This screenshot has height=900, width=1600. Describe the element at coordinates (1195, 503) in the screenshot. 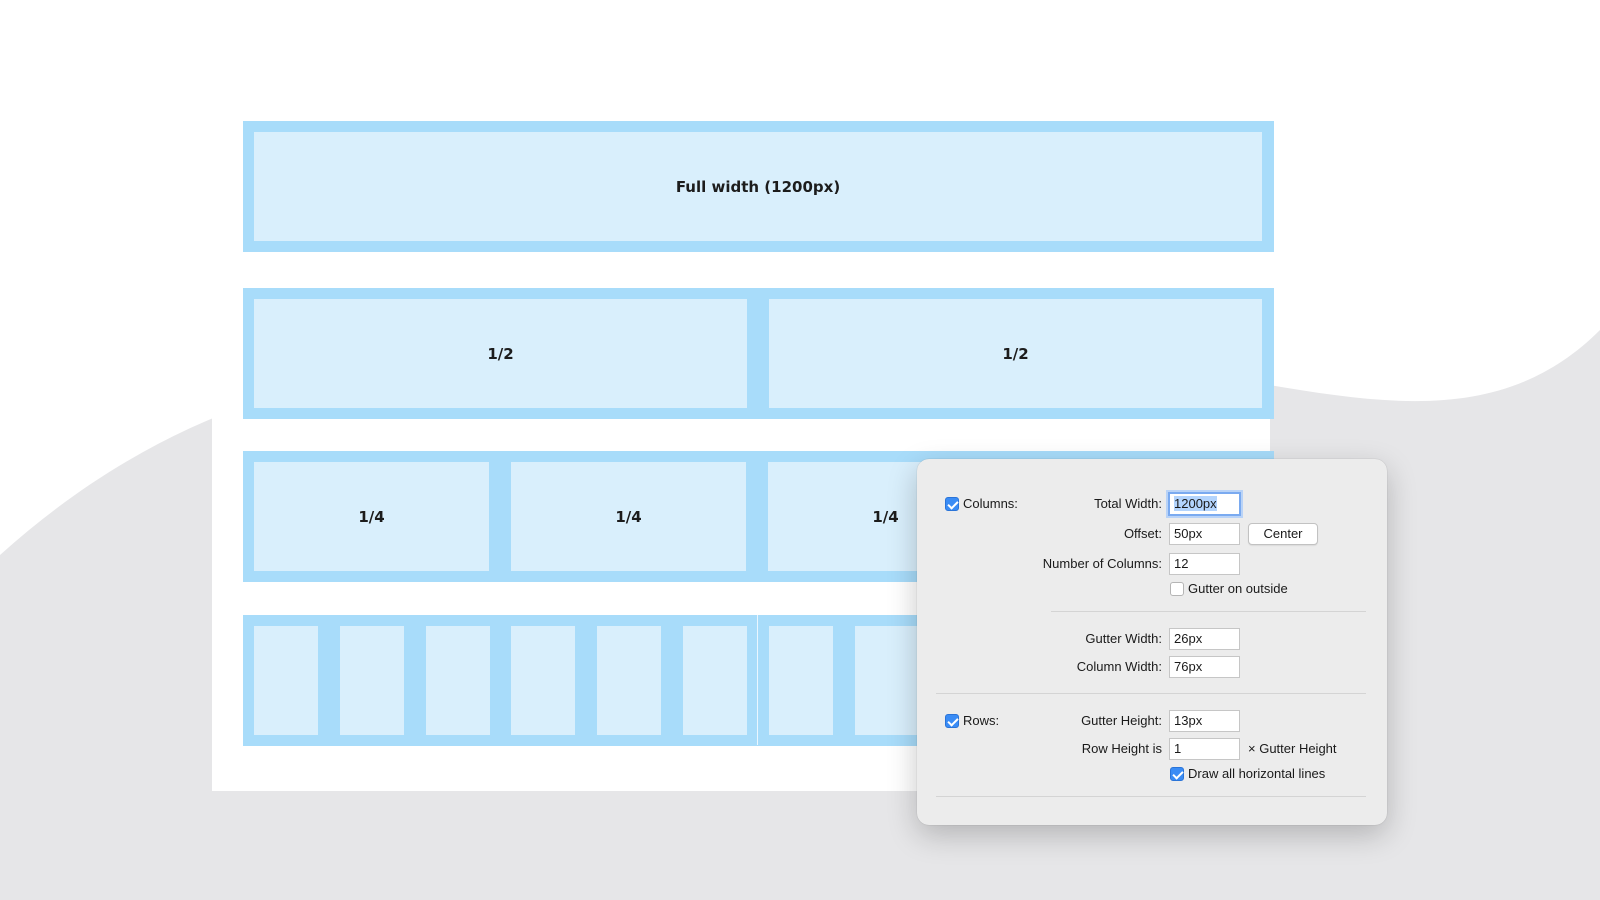

I see `total-width-value: 1200px` at that location.